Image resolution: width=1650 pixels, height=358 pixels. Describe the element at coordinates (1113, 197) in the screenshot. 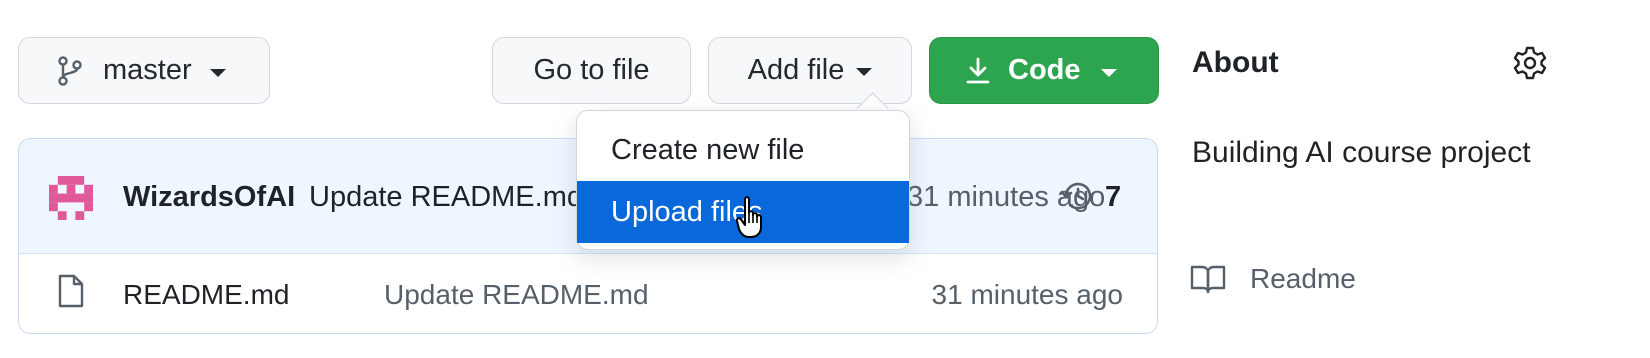

I see `commit-count: 7` at that location.